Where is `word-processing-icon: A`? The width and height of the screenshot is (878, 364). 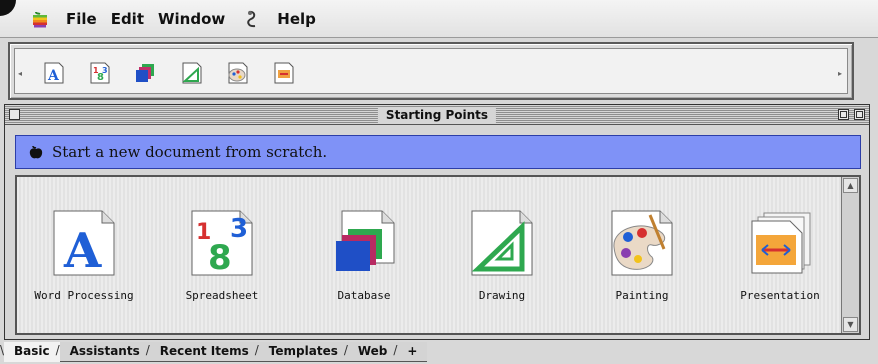
word-processing-icon: A is located at coordinates (84, 243).